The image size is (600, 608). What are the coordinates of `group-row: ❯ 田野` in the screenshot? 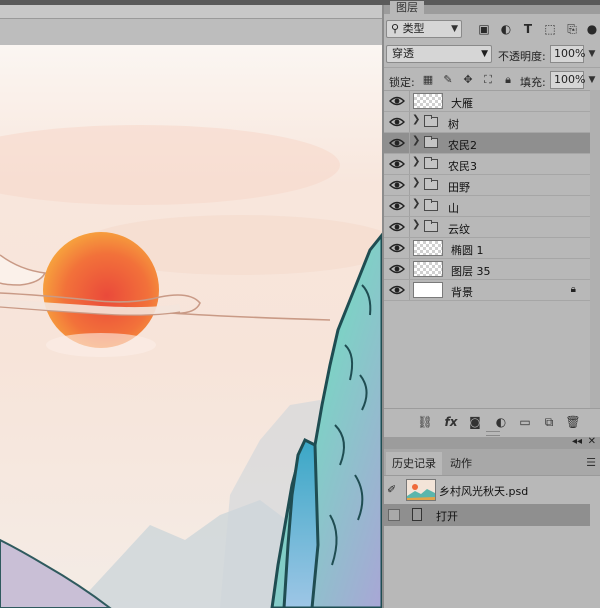 It's located at (487, 185).